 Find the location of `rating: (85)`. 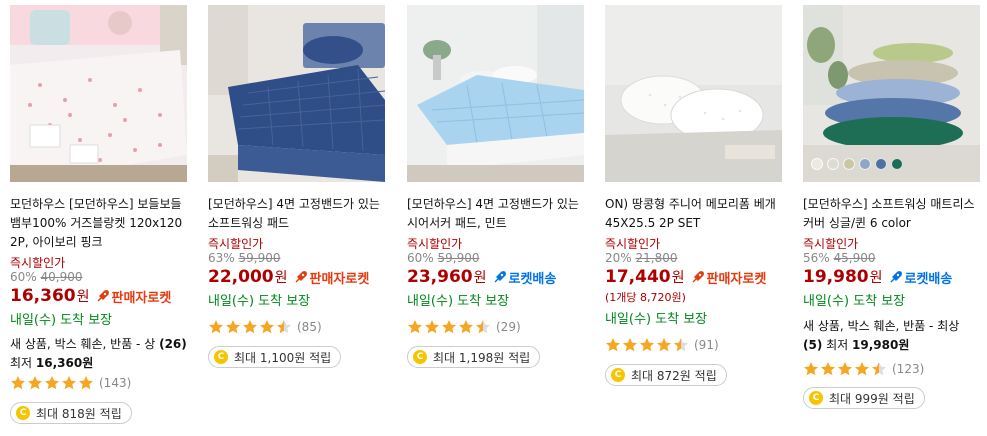

rating: (85) is located at coordinates (265, 327).